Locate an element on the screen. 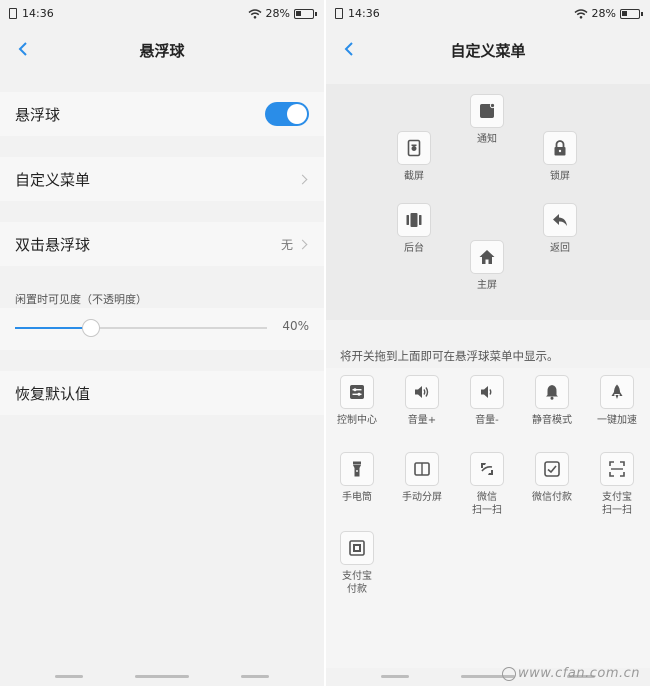  option-control-center: 控制中心 is located at coordinates (357, 401).